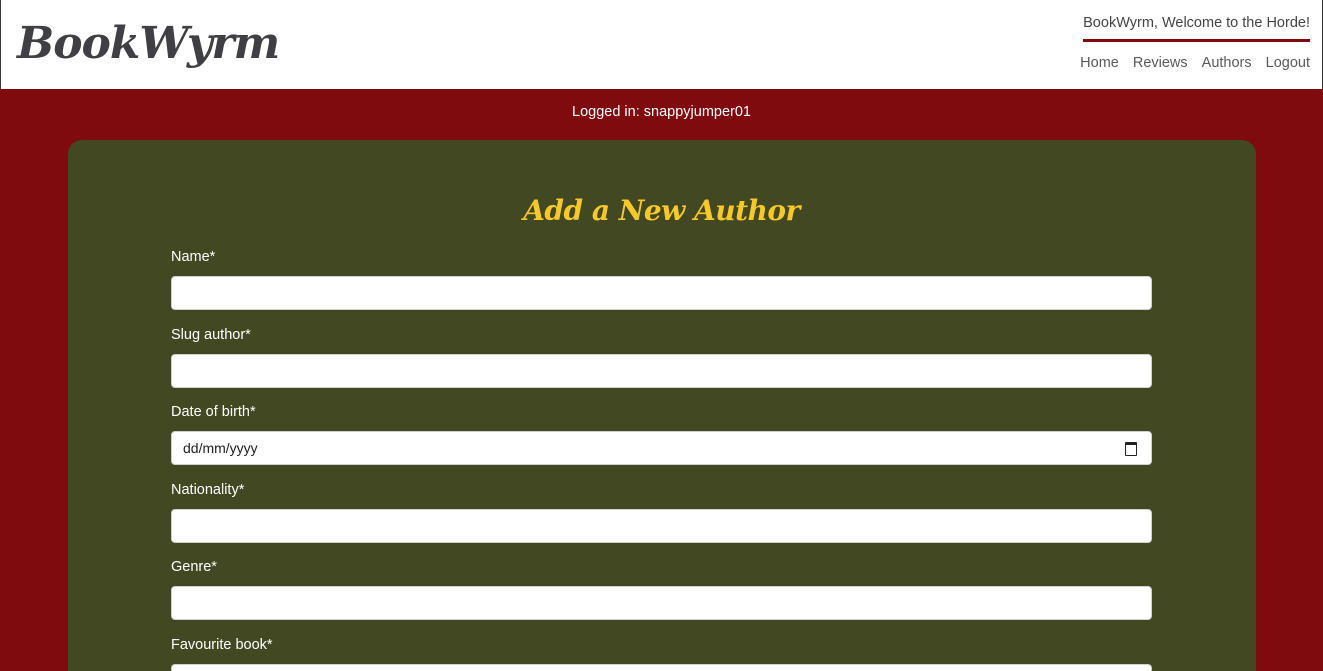  Describe the element at coordinates (213, 412) in the screenshot. I see `date-of-birth-label: Date of birth*` at that location.